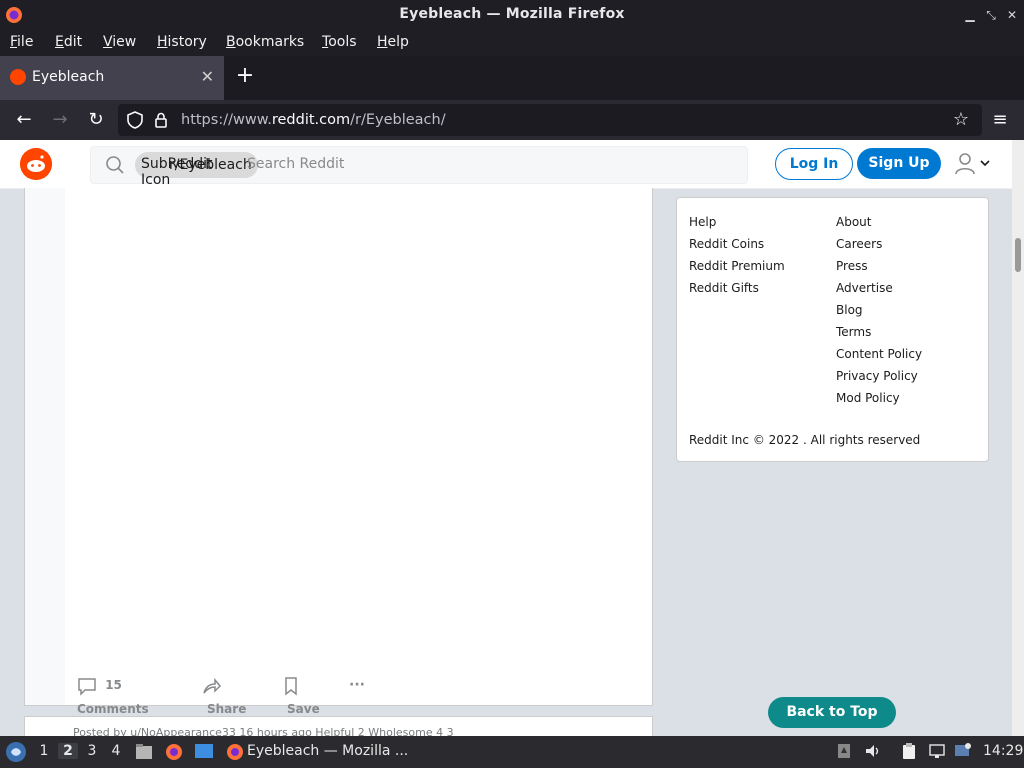  I want to click on footer-link-privacy-policy: Privacy Policy, so click(879, 379).